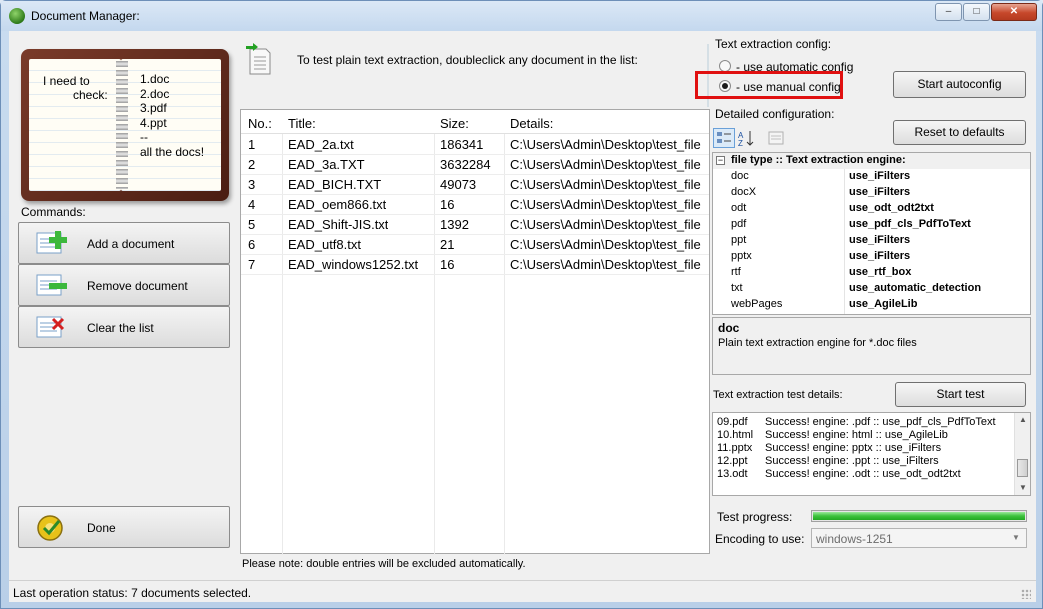 This screenshot has height=609, width=1043. I want to click on property-category: − file type :: Text extraction engine:, so click(871, 161).